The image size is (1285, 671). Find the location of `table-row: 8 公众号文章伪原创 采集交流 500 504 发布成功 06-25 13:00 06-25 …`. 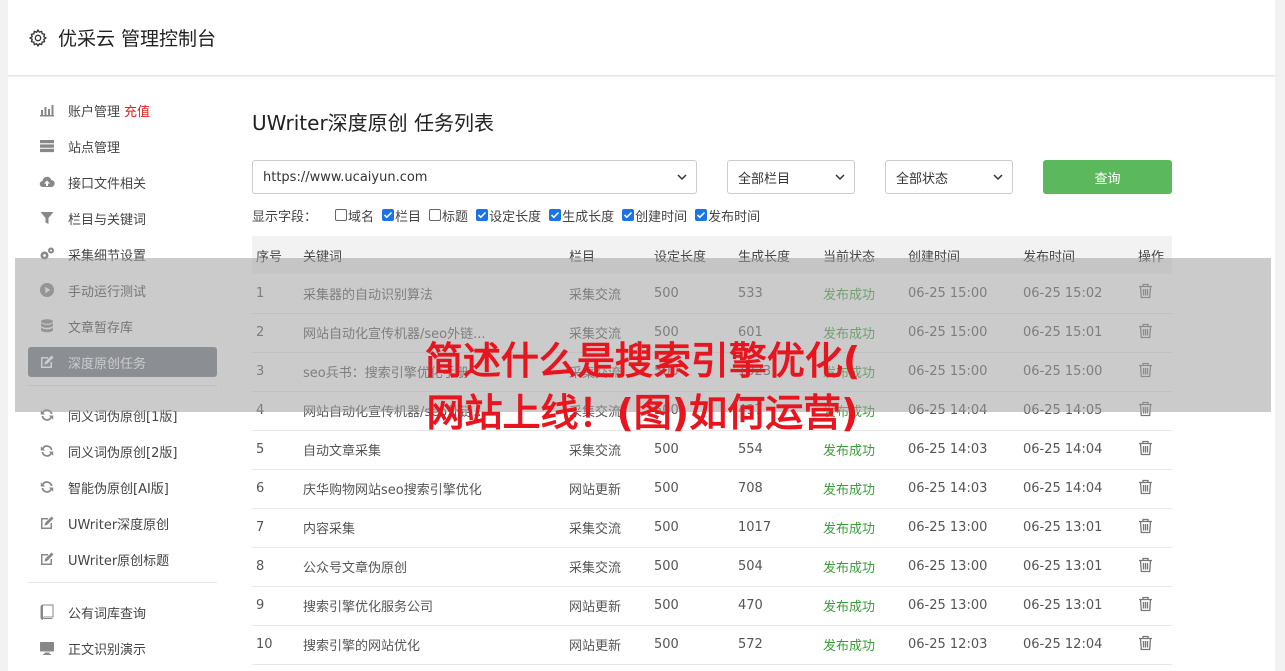

table-row: 8 公众号文章伪原创 采集交流 500 504 发布成功 06-25 13:00 06-25 … is located at coordinates (712, 566).